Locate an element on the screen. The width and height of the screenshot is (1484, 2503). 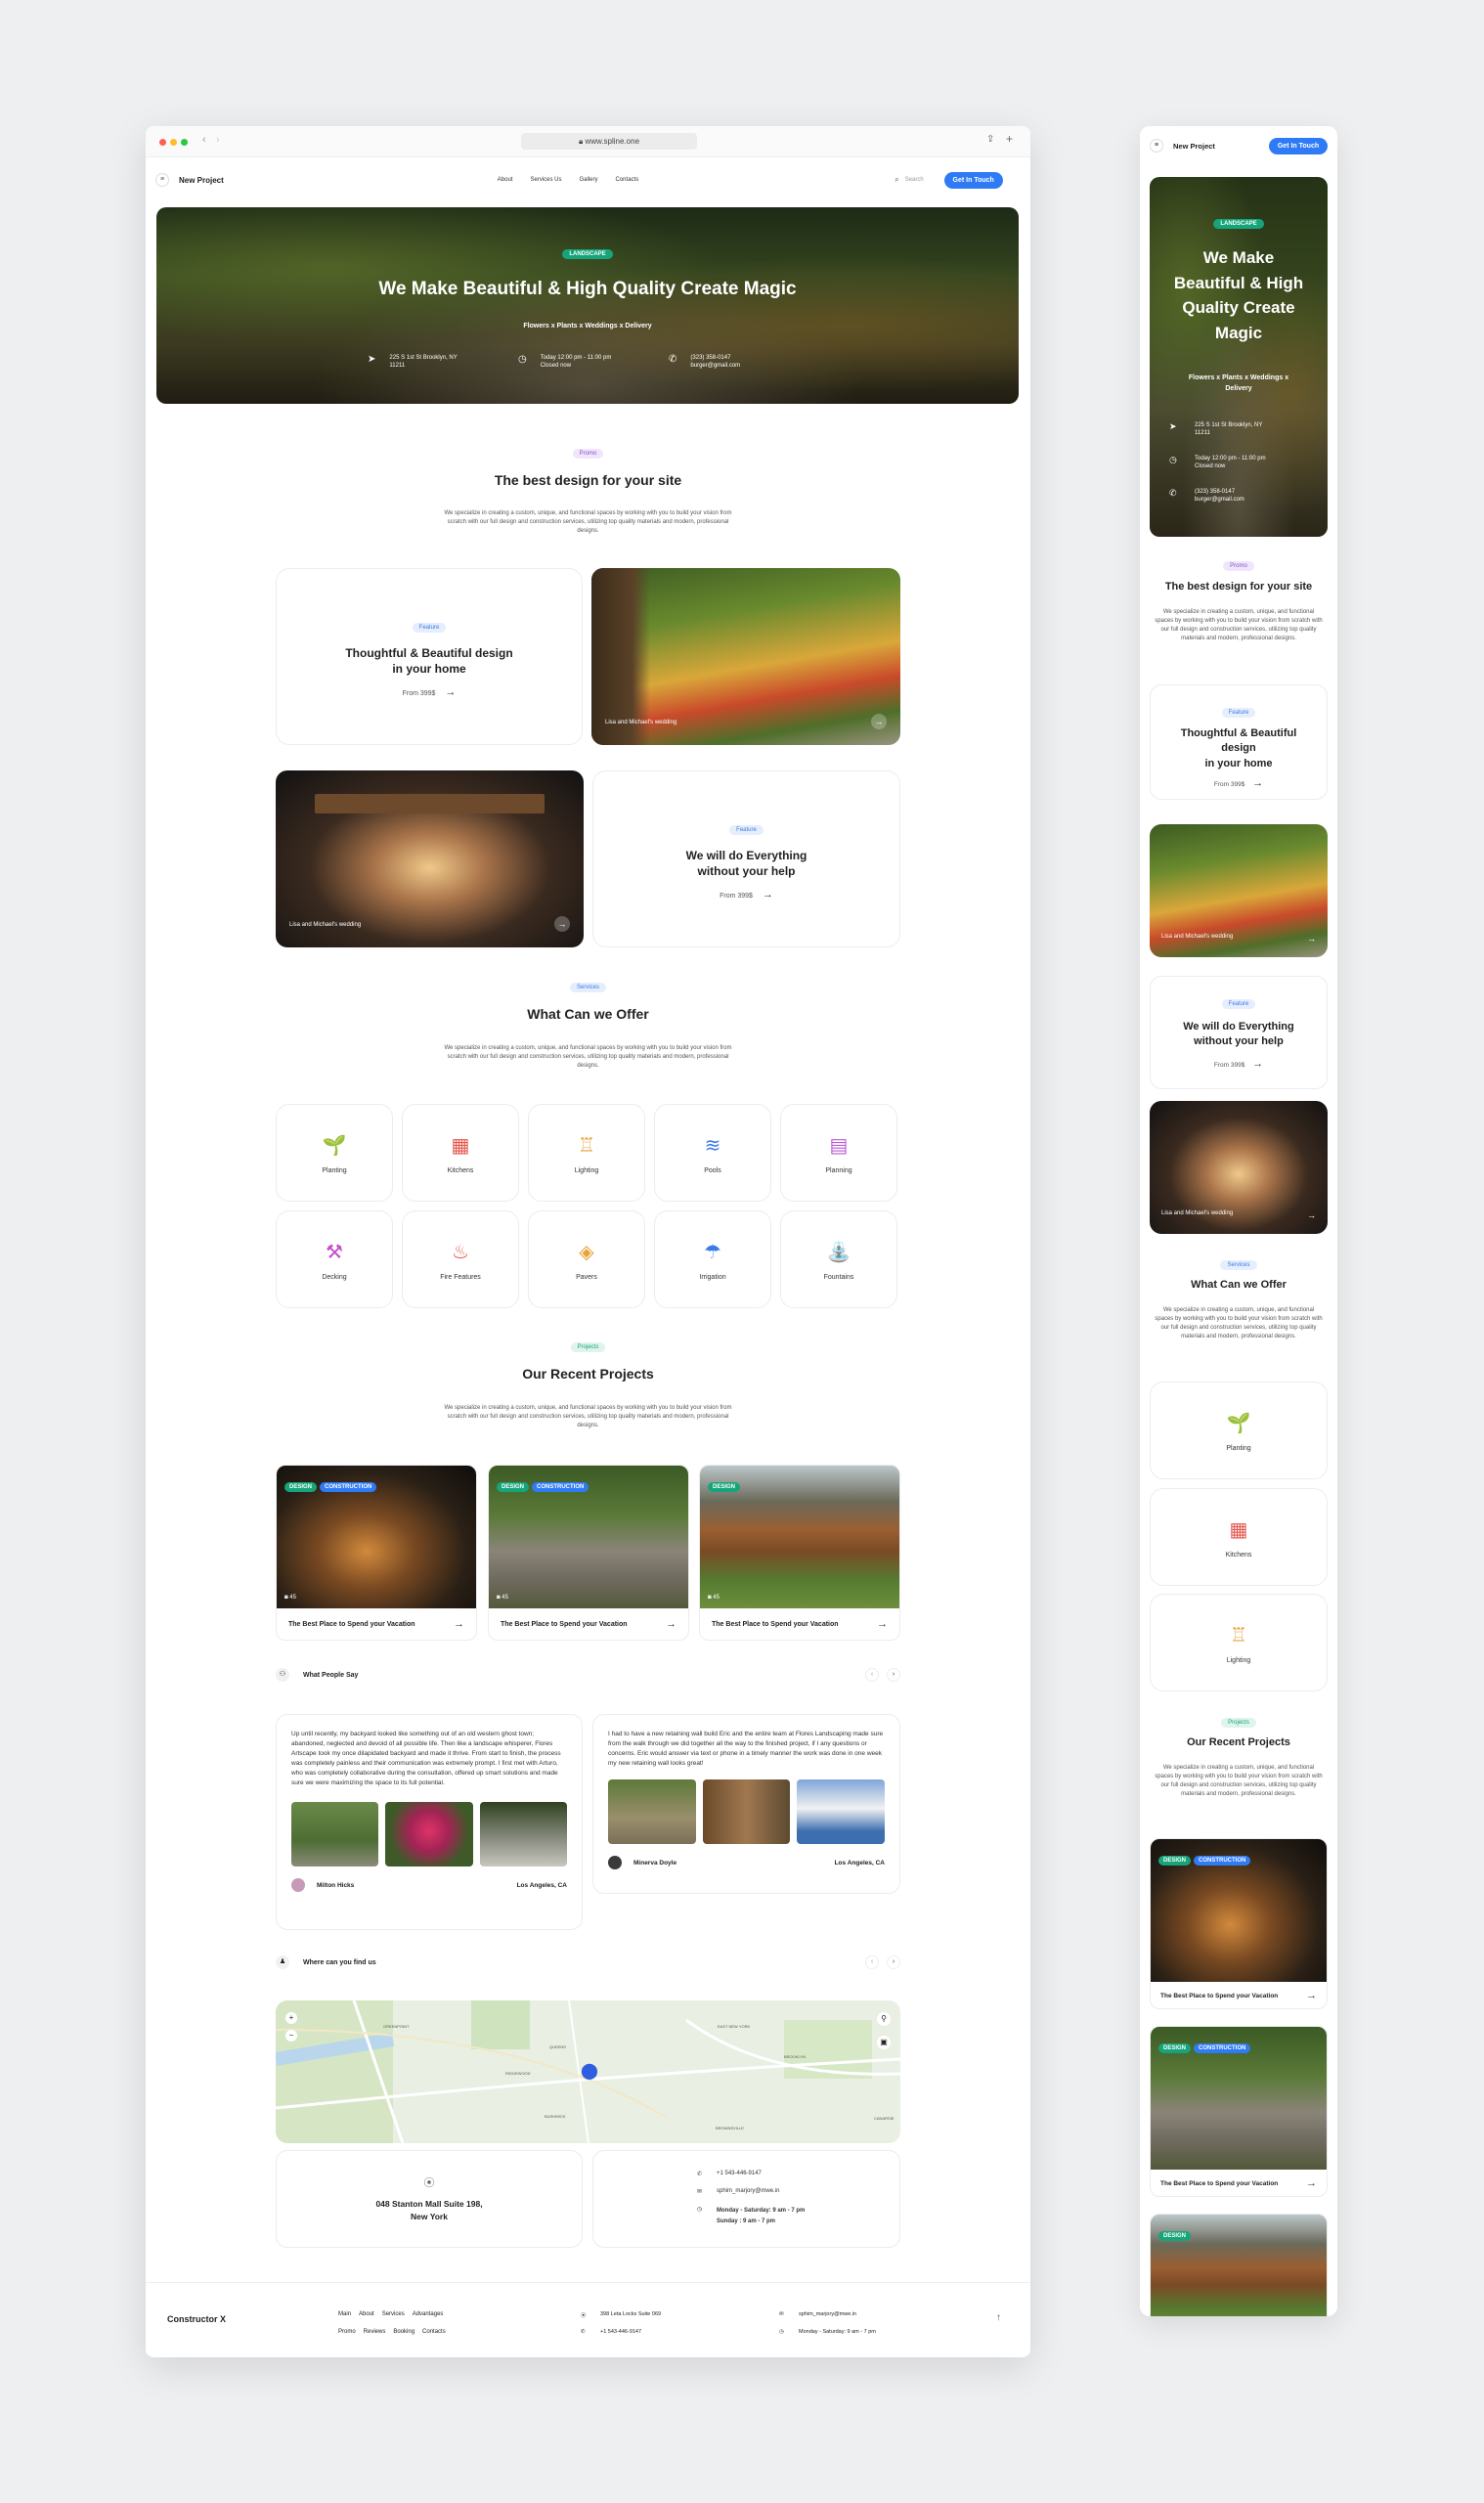
scroll-to-top-icon: ↑ is located at coordinates (998, 2317).